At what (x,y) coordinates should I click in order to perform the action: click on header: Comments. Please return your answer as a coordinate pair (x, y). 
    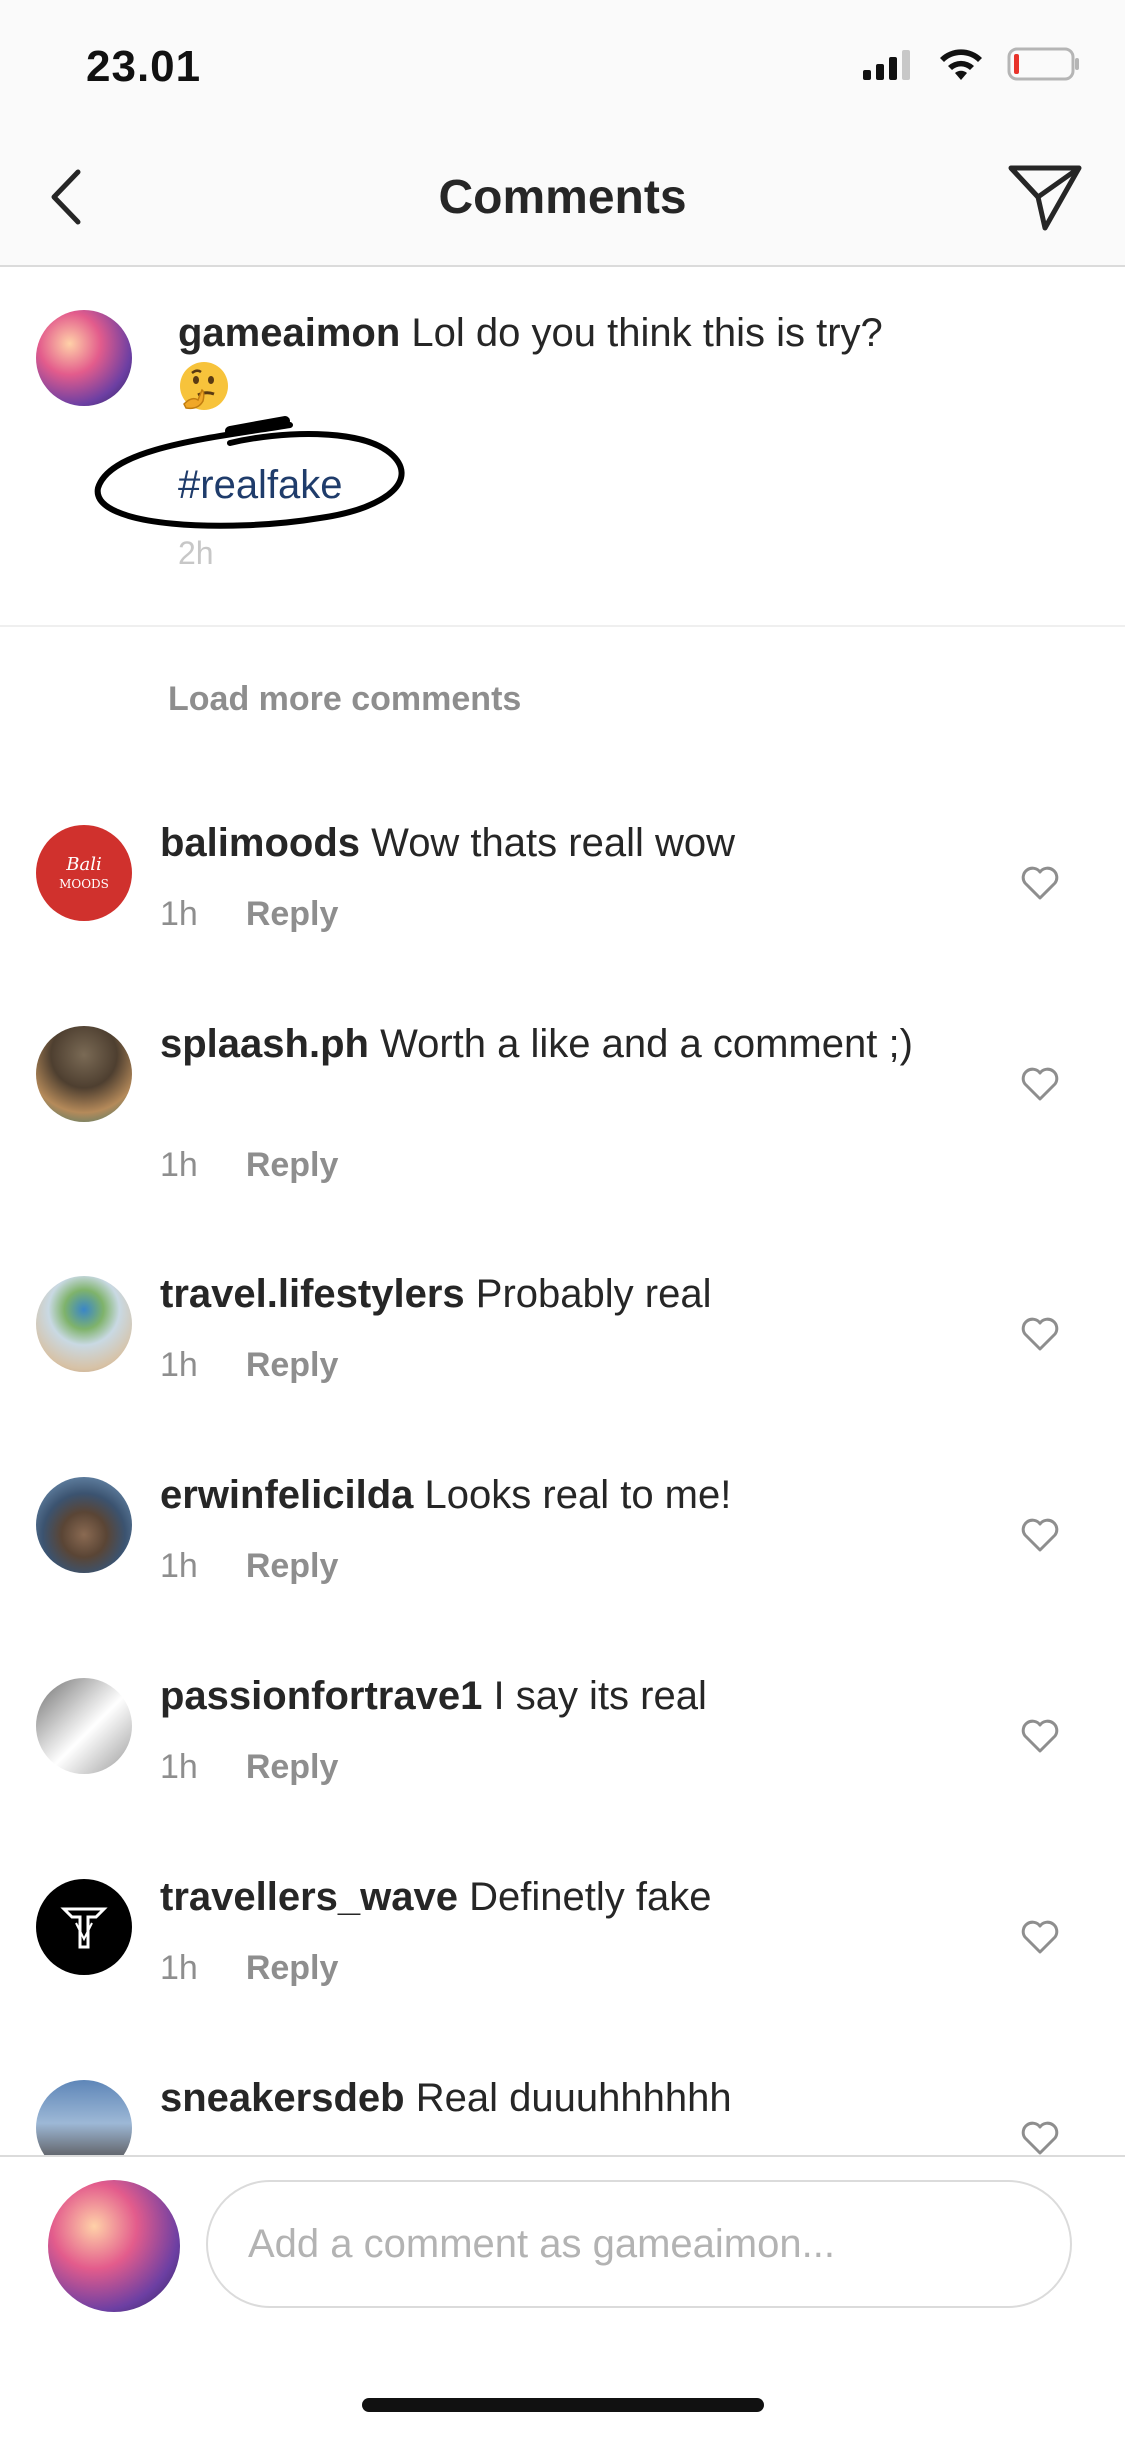
    Looking at the image, I should click on (562, 198).